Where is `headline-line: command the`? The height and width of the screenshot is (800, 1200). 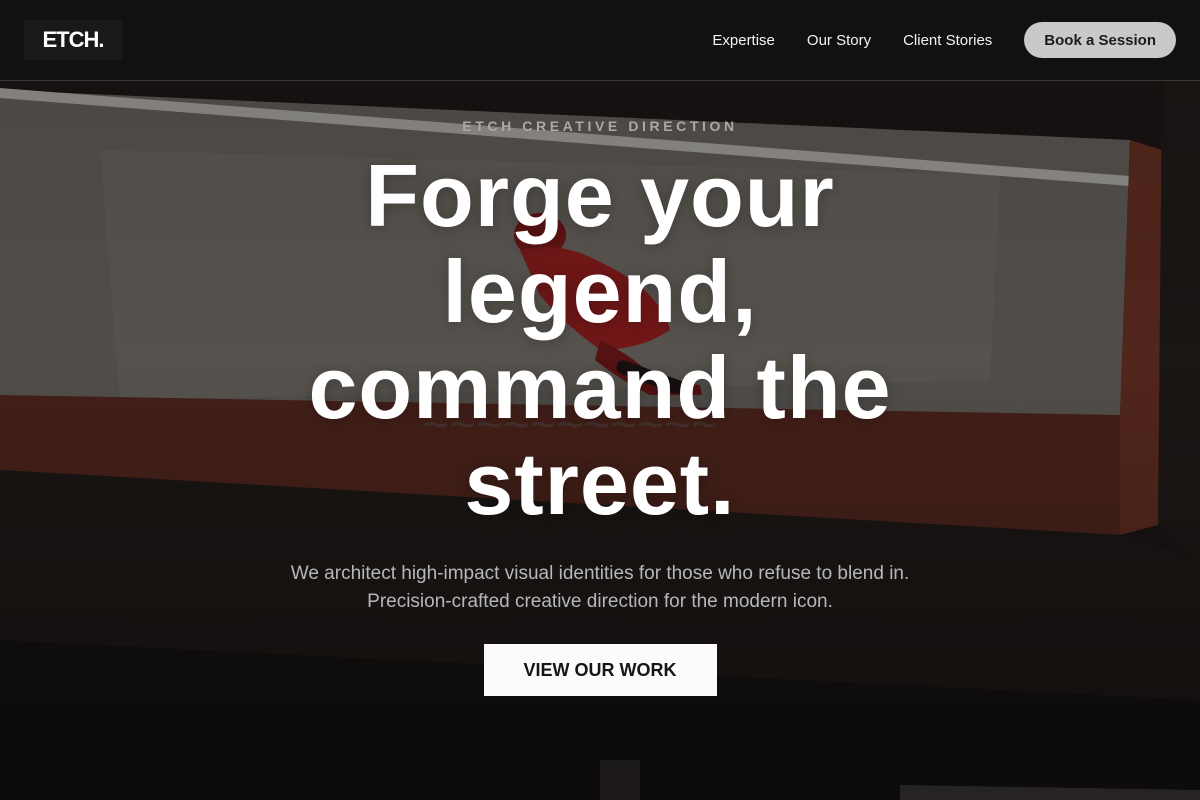
headline-line: command the is located at coordinates (600, 387).